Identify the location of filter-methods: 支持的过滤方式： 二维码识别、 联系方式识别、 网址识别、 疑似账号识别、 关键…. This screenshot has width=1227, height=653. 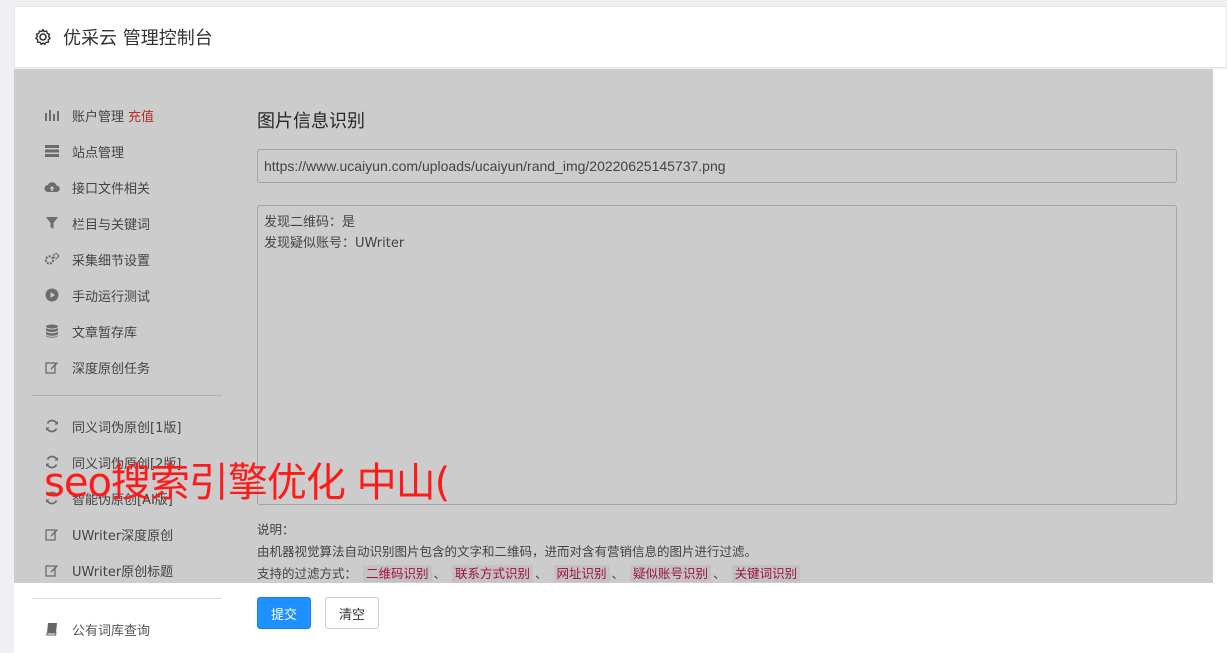
(717, 574).